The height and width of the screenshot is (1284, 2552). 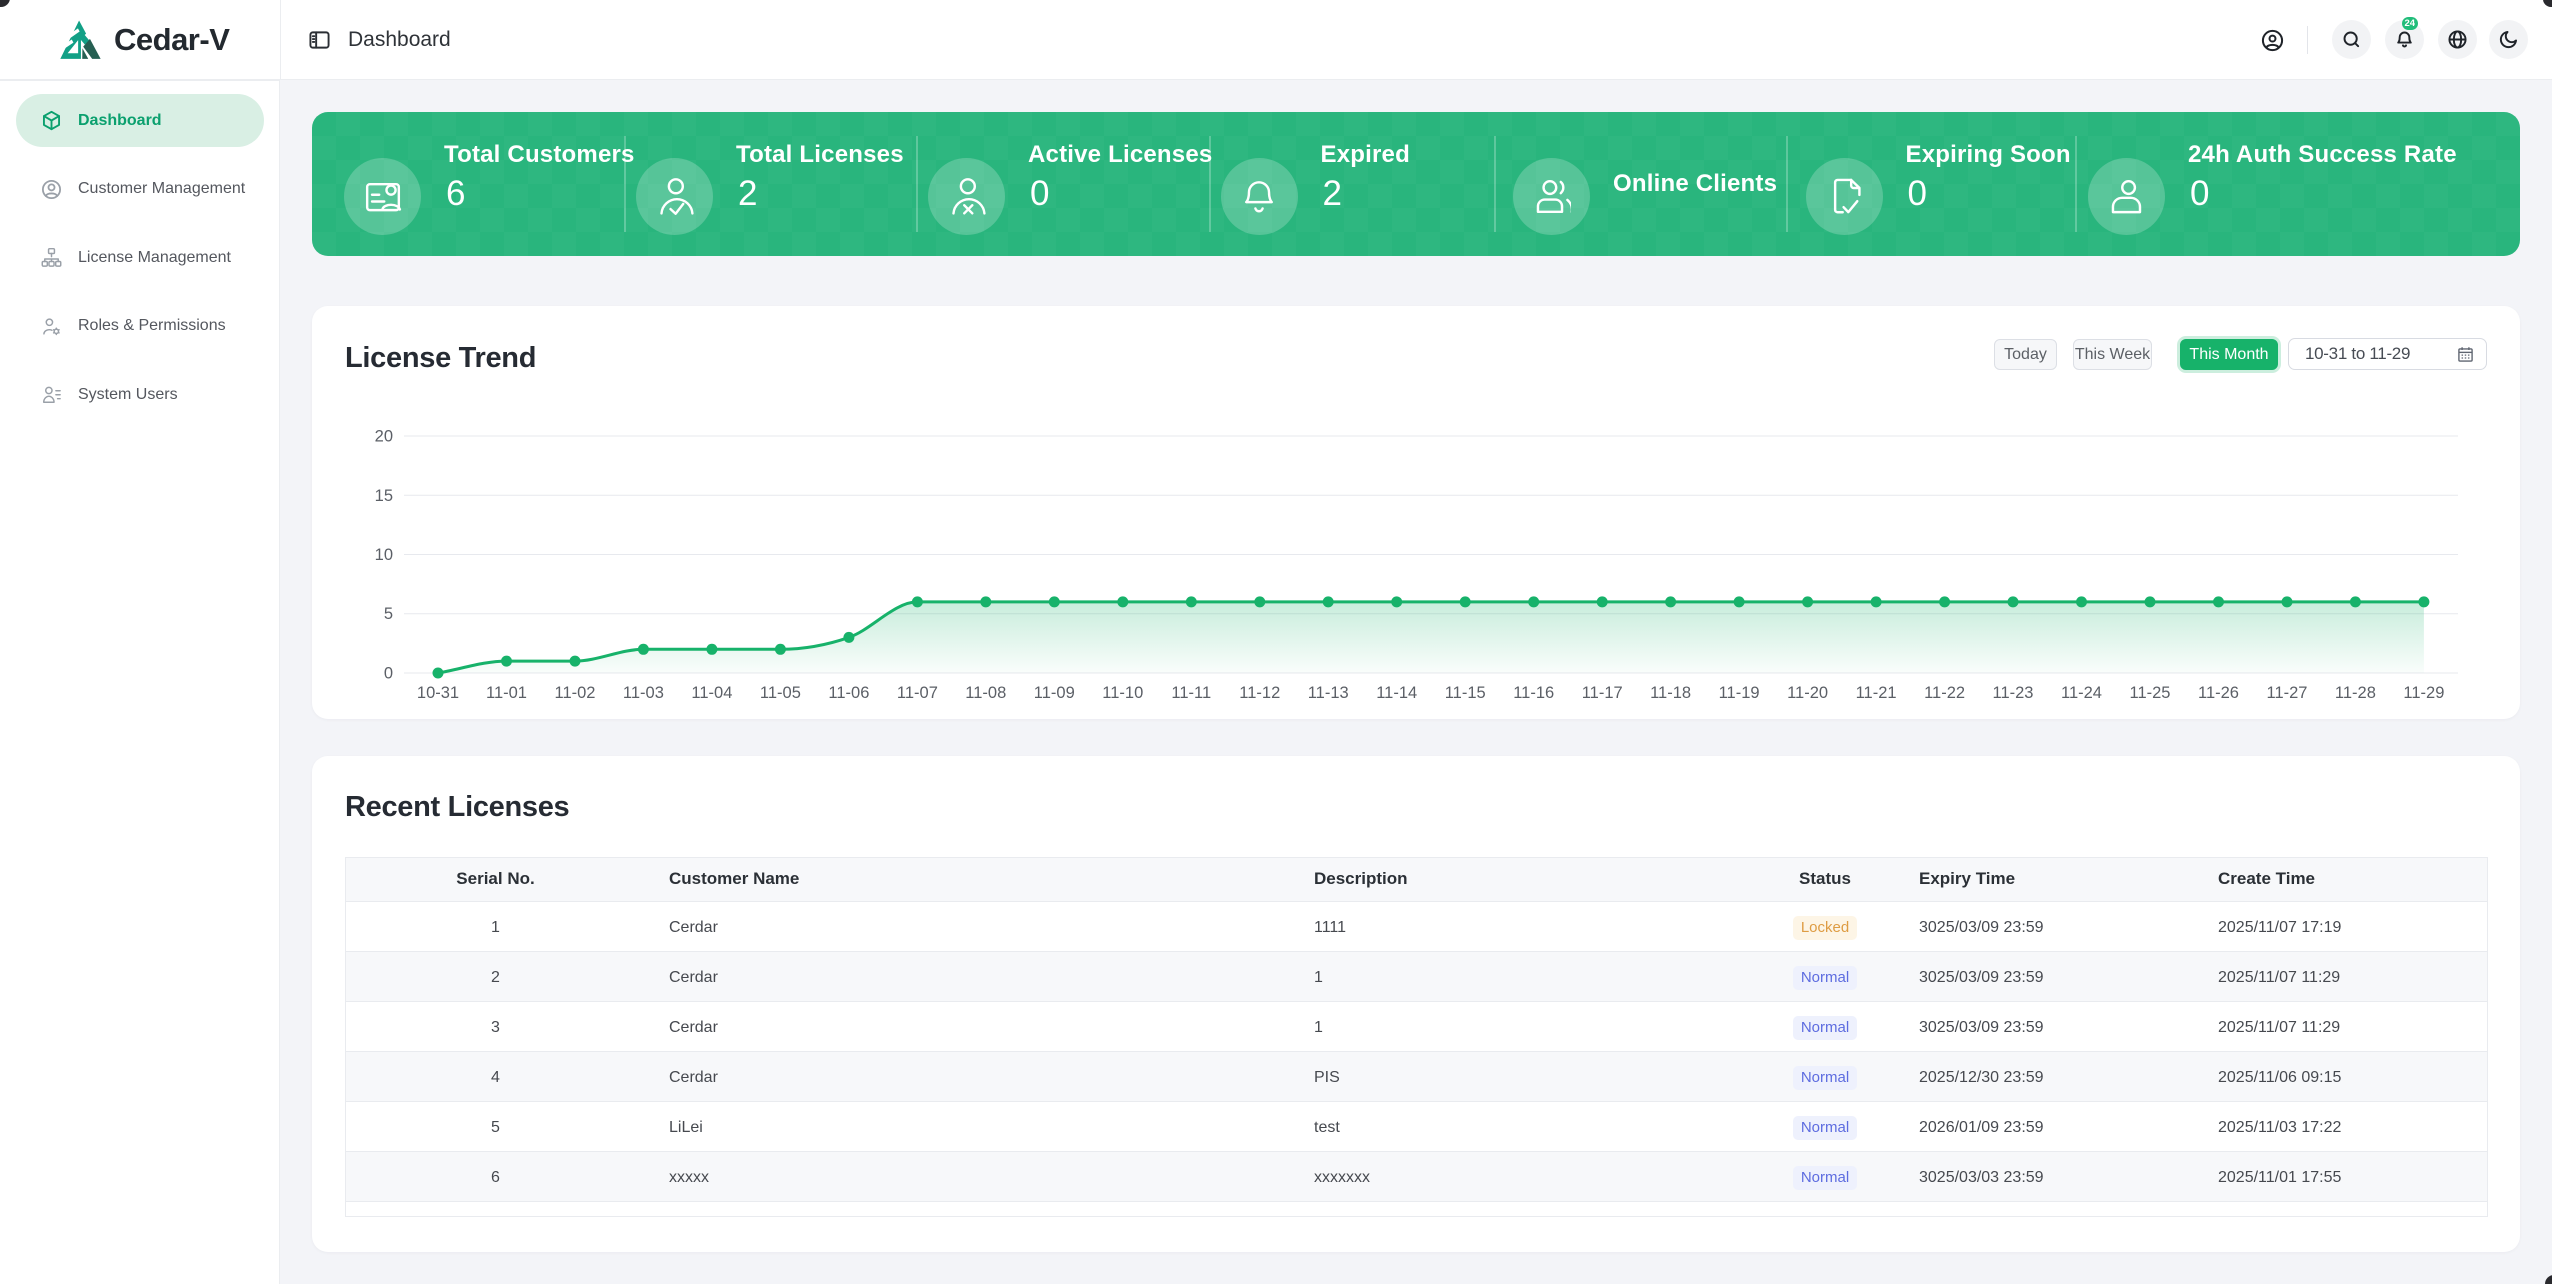 I want to click on svg-text: 11-13, so click(x=1328, y=693).